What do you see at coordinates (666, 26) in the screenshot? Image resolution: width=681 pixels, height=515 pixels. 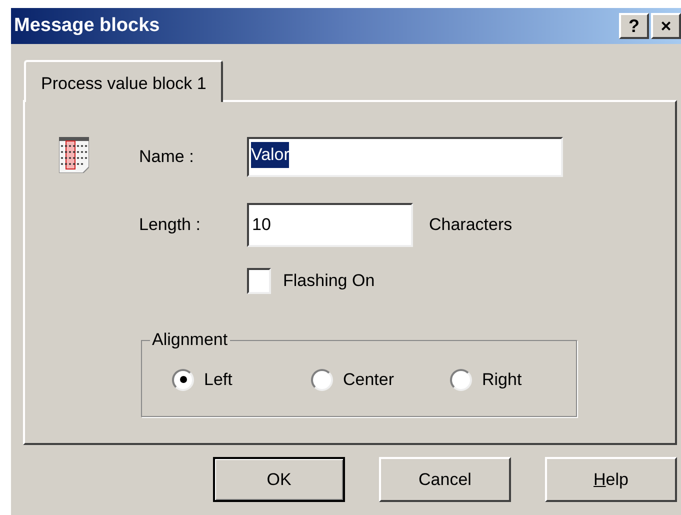 I see `close-button: ×` at bounding box center [666, 26].